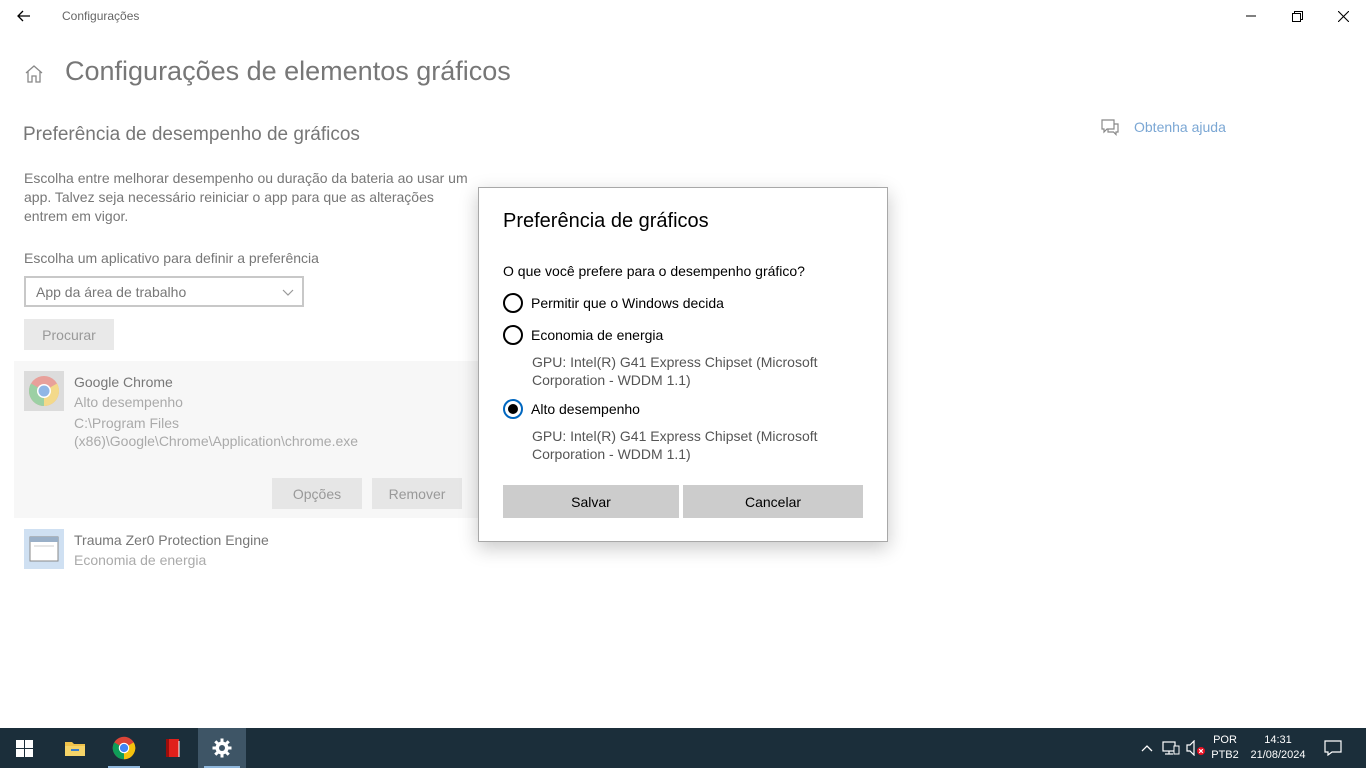 This screenshot has width=1366, height=768. What do you see at coordinates (1225, 740) in the screenshot?
I see `language-code: POR` at bounding box center [1225, 740].